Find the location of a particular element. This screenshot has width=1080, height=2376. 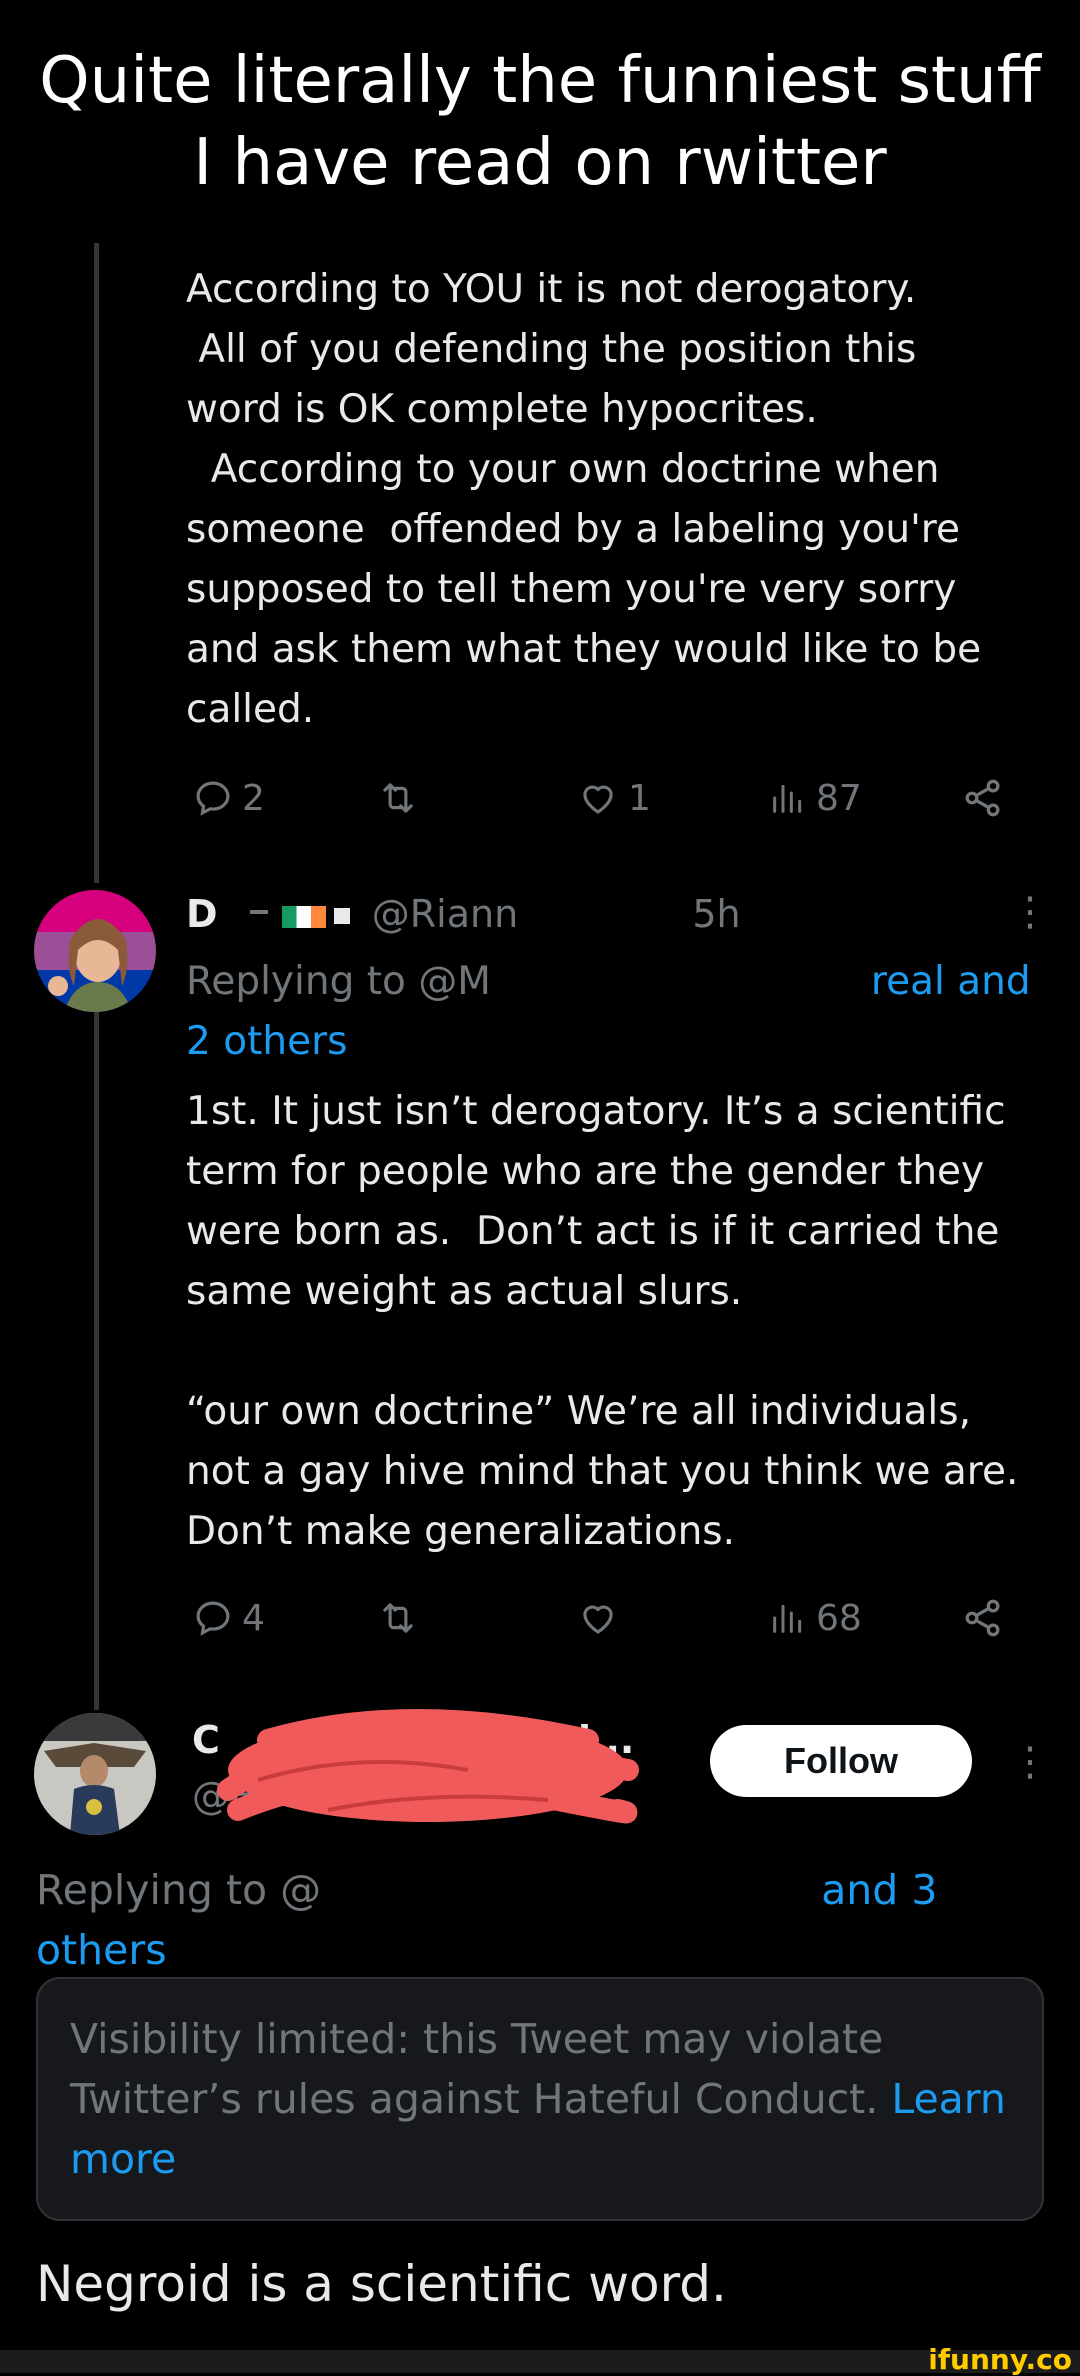

tweet-line: All of you defending the position this is located at coordinates (551, 349).